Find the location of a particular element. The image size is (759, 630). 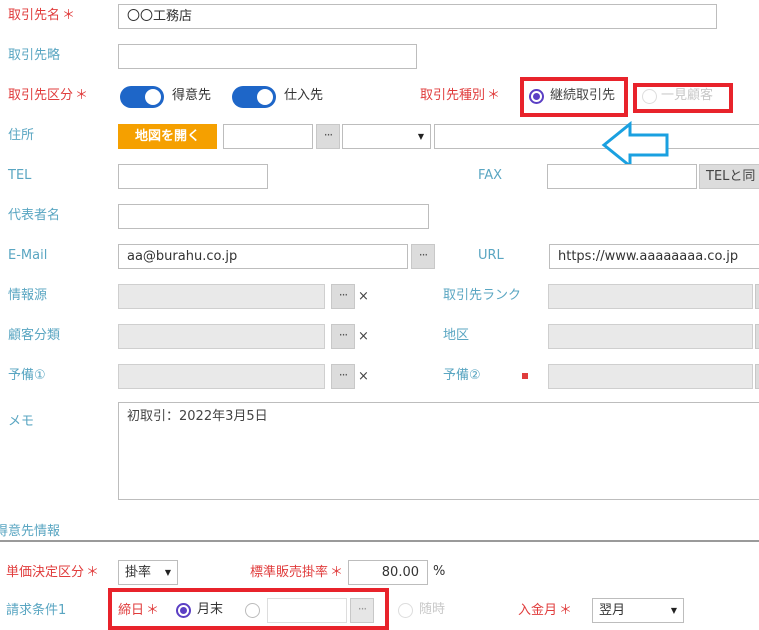

arrow-left-icon is located at coordinates (635, 145).